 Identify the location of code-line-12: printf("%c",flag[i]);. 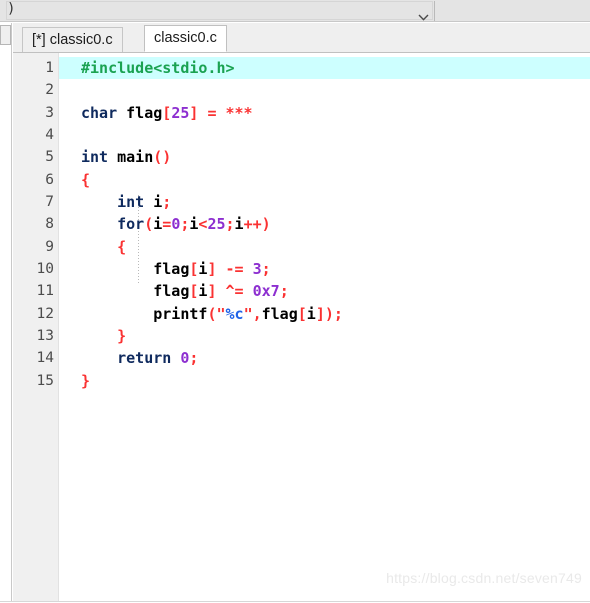
(324, 314).